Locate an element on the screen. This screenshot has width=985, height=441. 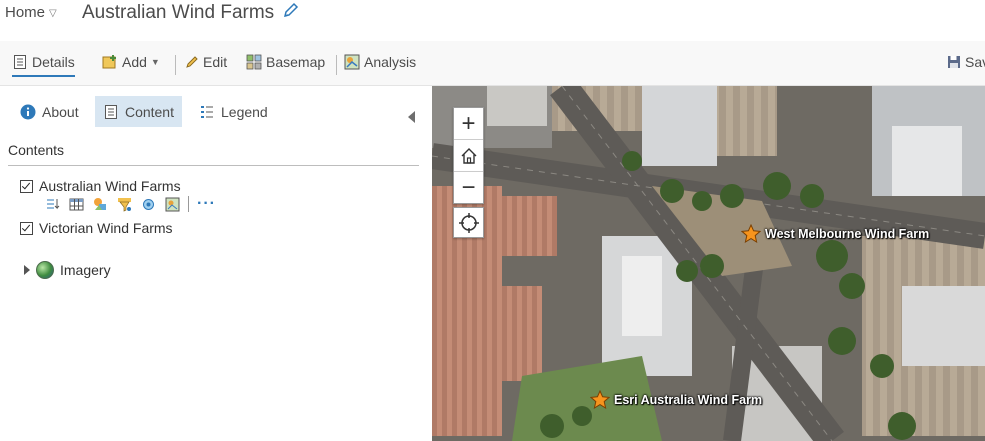
layer-tools: ··· is located at coordinates (130, 204).